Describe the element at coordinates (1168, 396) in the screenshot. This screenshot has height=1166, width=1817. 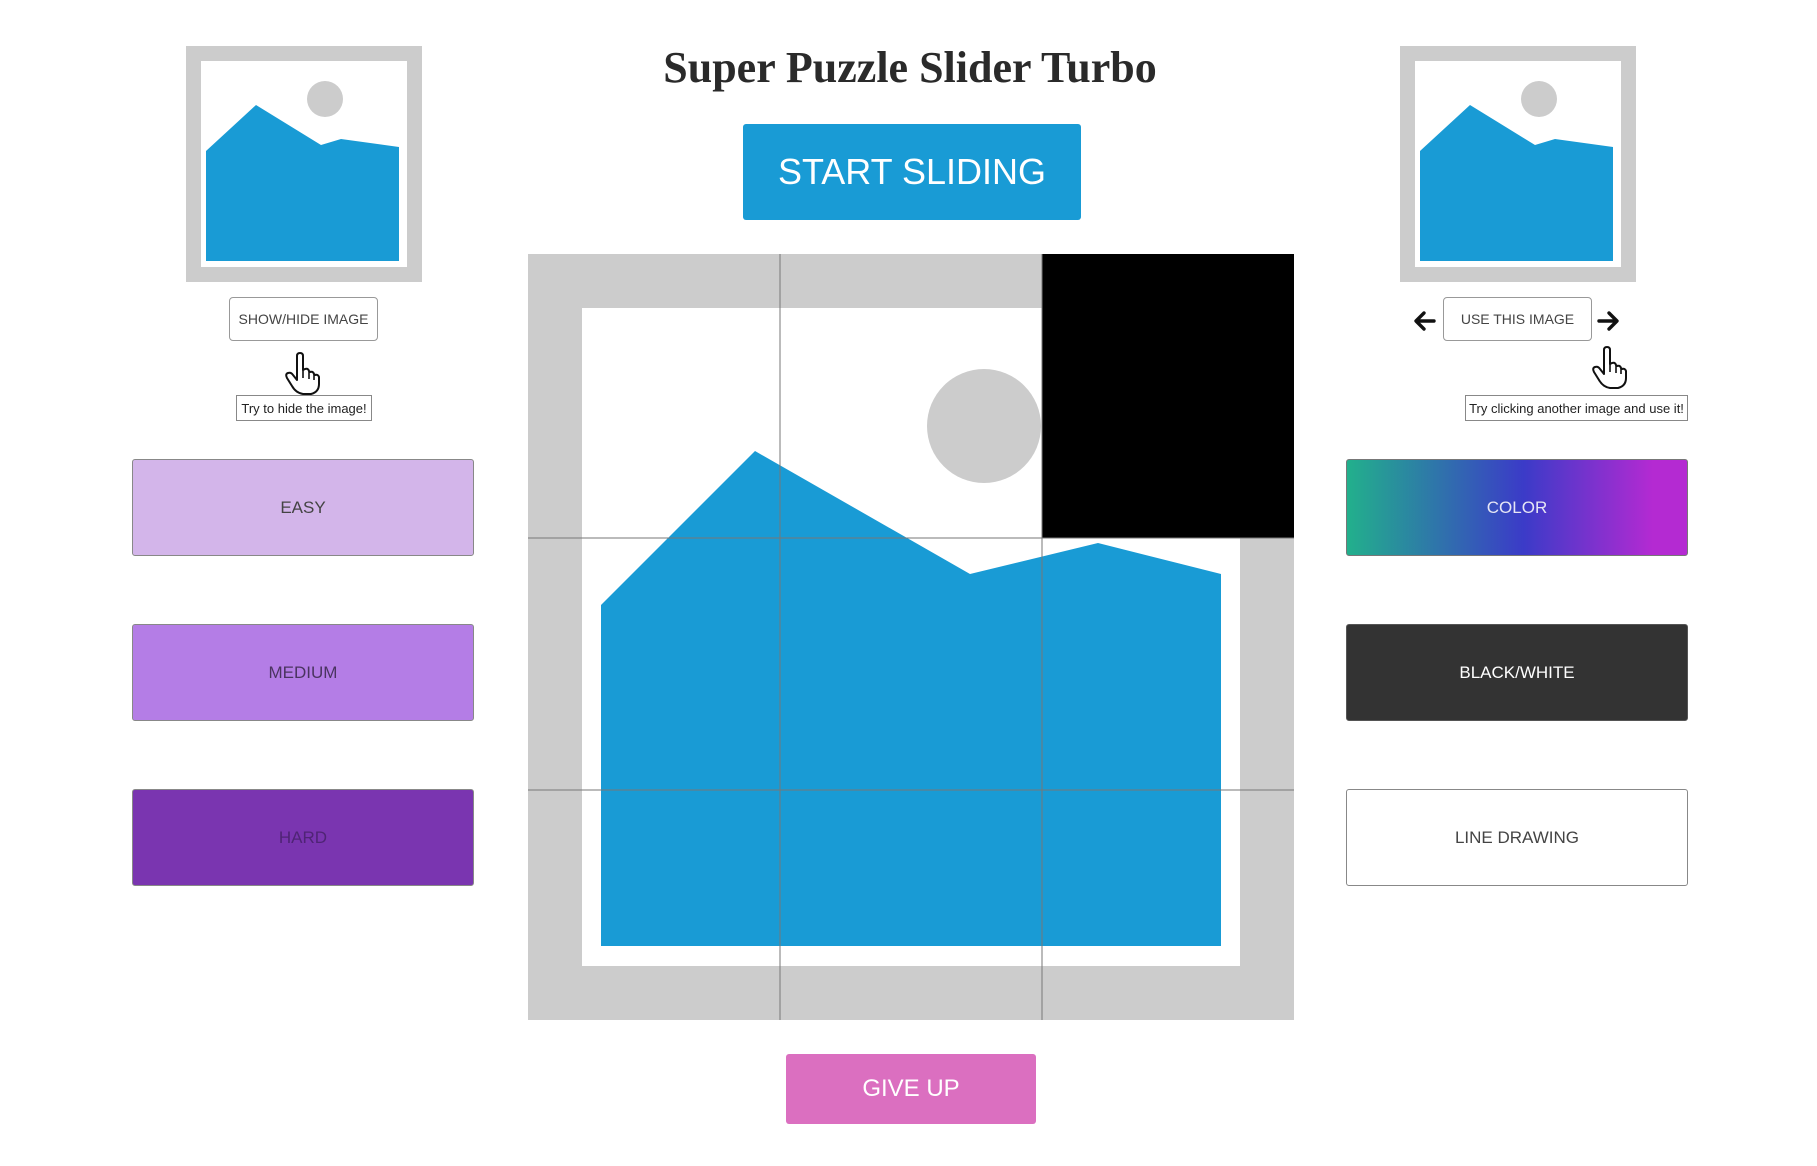
I see `empty-tile` at that location.